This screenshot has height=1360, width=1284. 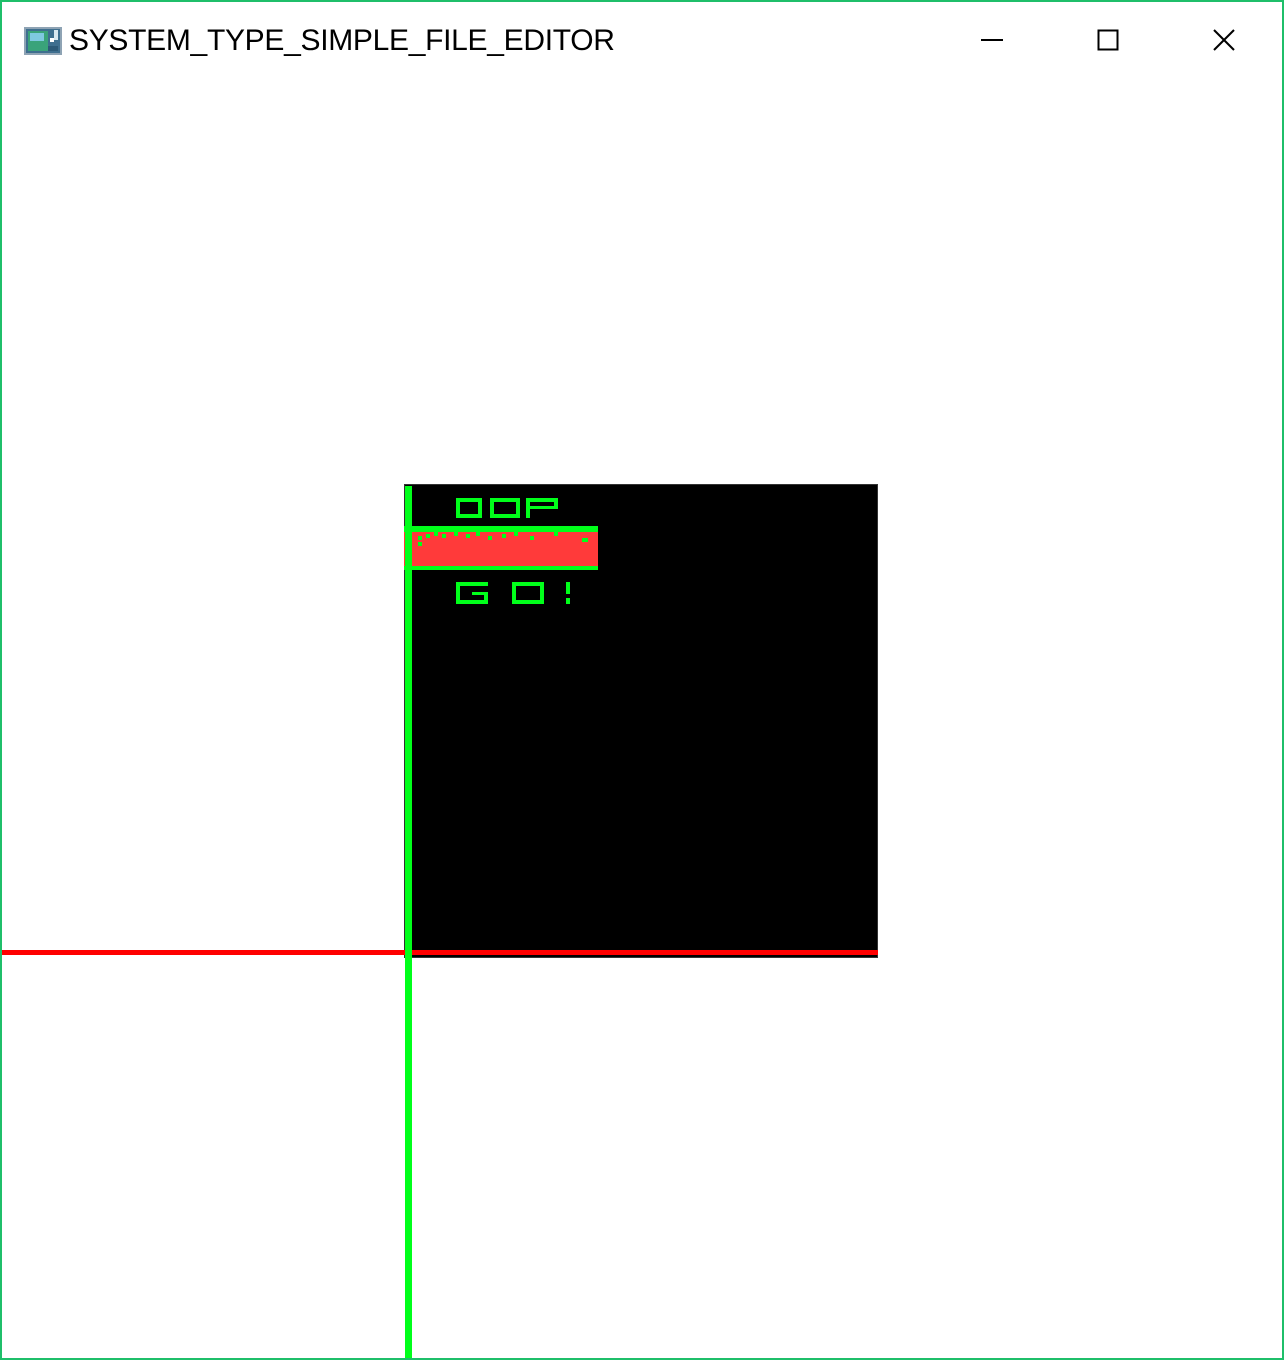 What do you see at coordinates (642, 40) in the screenshot?
I see `title-bar: SYSTEM_TYPE_SIMPLE_FILE_EDITOR` at bounding box center [642, 40].